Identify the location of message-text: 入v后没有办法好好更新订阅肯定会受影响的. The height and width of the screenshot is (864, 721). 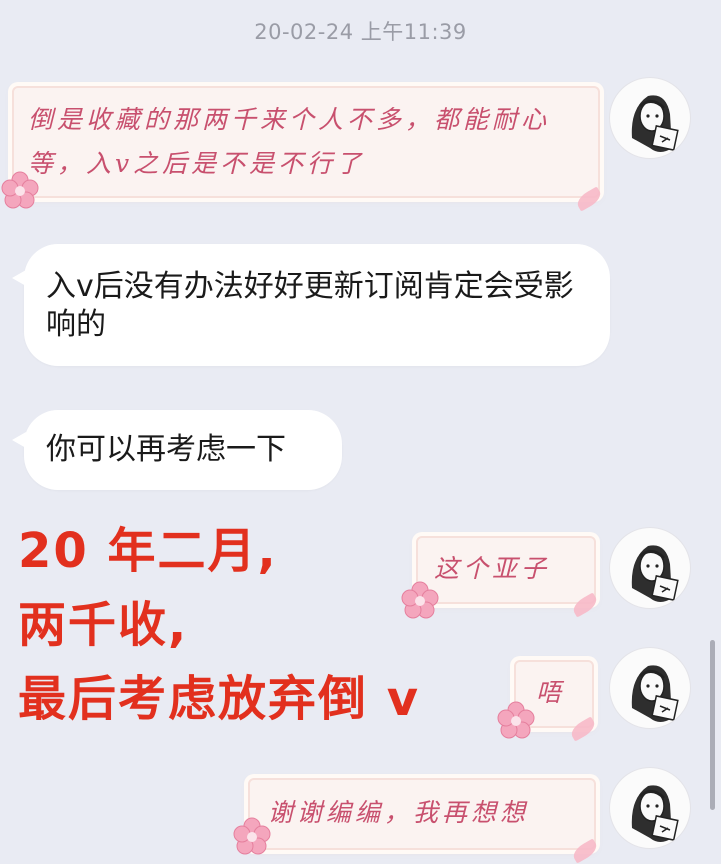
(310, 305).